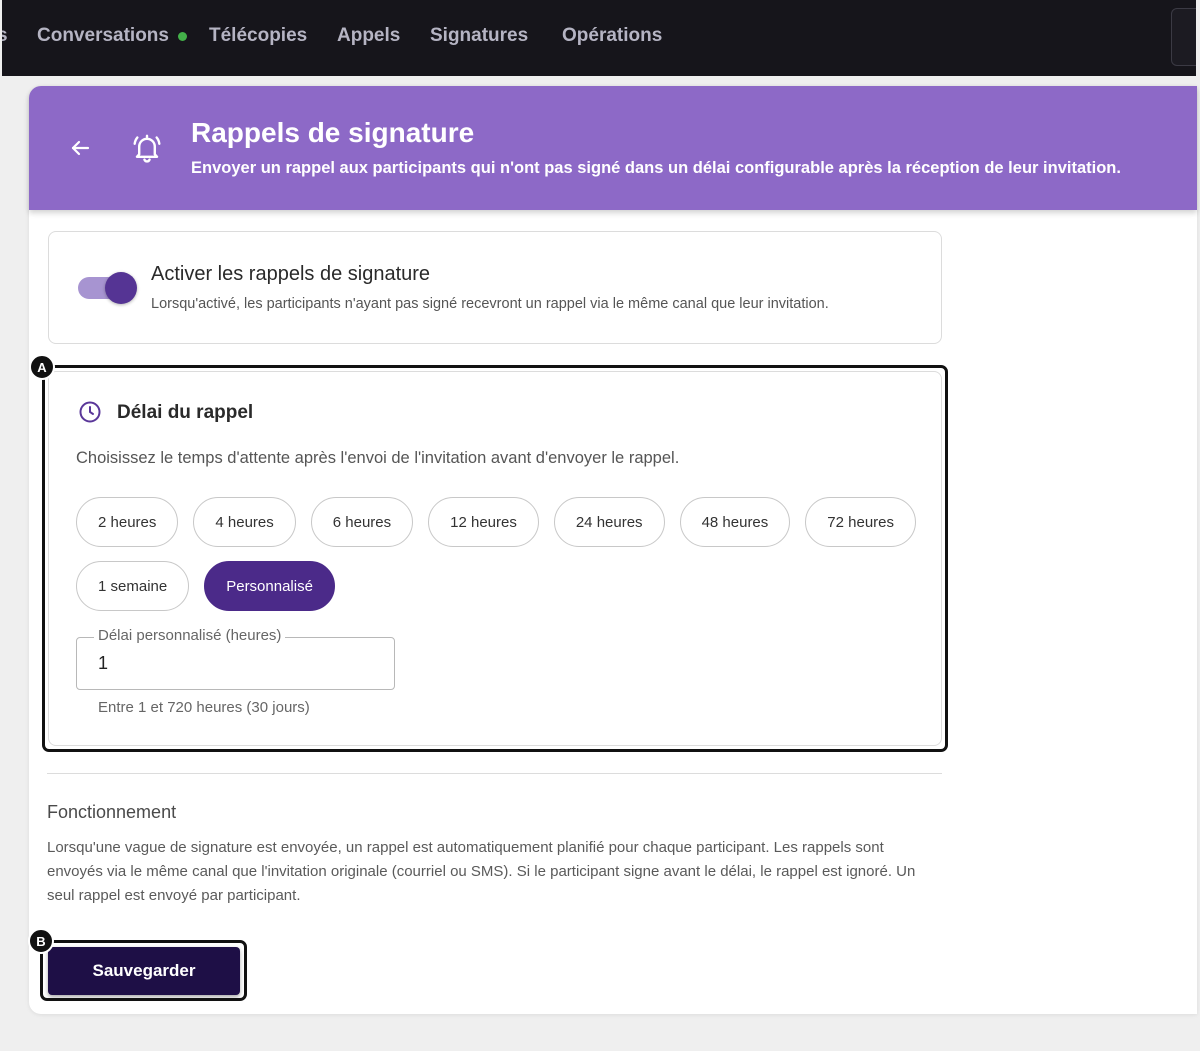 This screenshot has height=1051, width=1200. What do you see at coordinates (244, 522) in the screenshot?
I see `delay-option-4h: 4 heures` at bounding box center [244, 522].